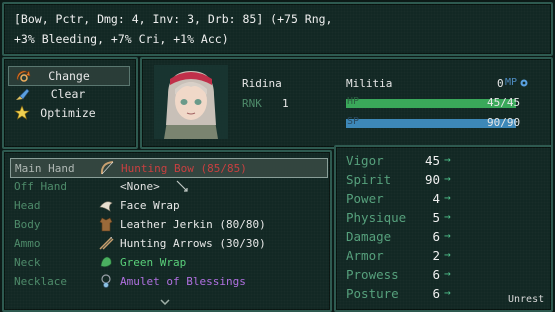 The width and height of the screenshot is (555, 312). I want to click on stat-physique: Physique 5 →, so click(444, 218).